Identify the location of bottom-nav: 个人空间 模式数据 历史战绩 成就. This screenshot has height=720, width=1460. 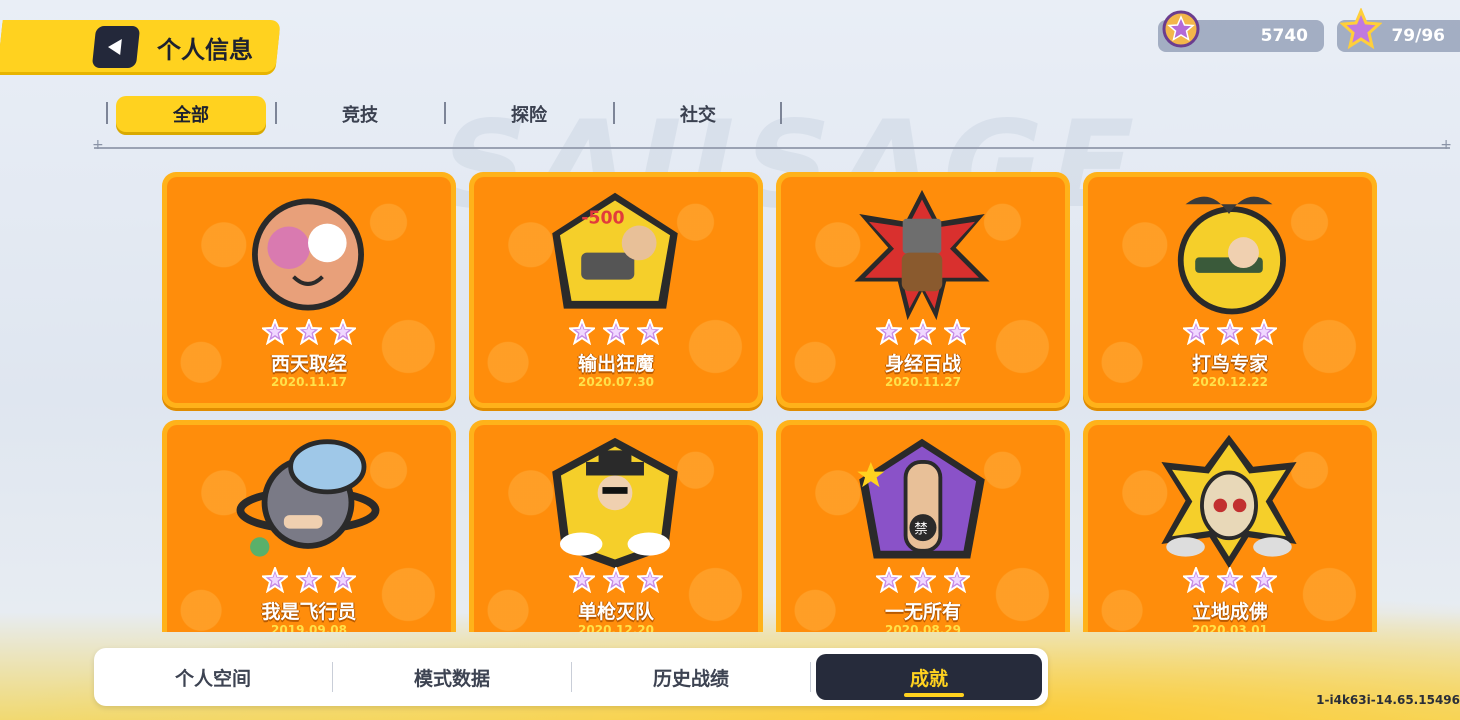
(571, 677).